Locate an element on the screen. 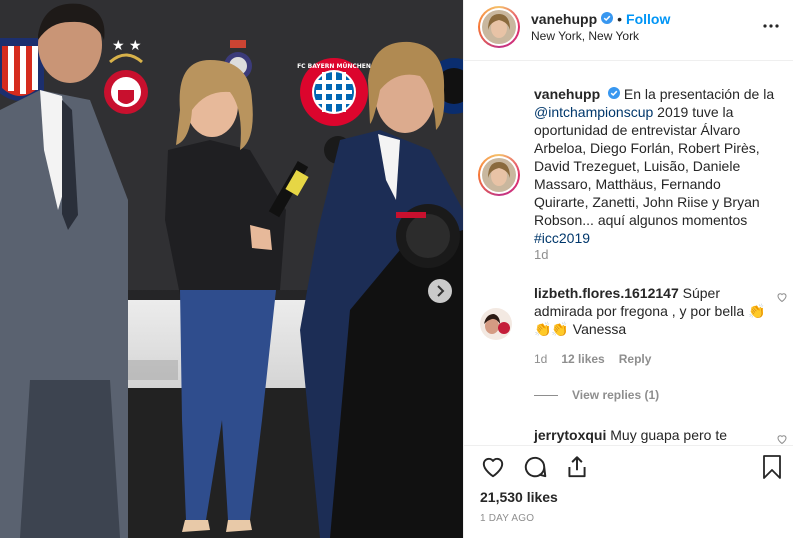  comment-meta: 1d 12 likes Reply is located at coordinates (592, 359).